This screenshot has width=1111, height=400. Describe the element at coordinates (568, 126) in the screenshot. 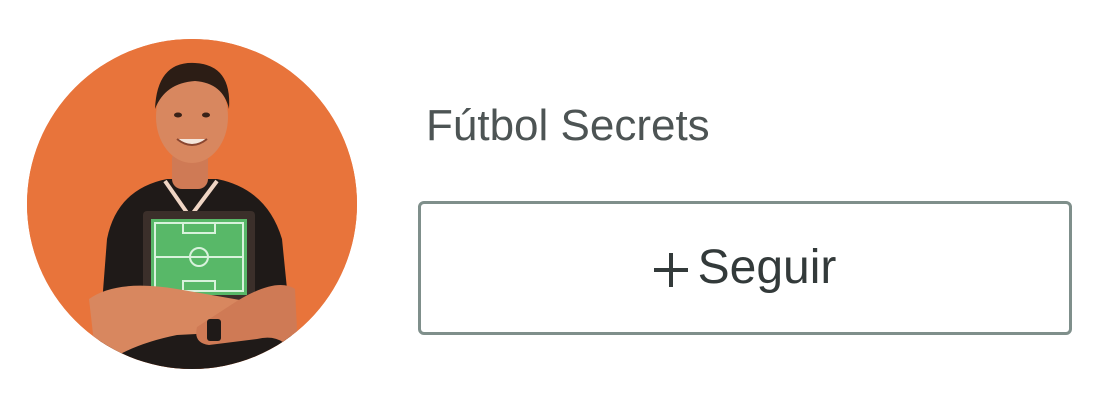

I see `author-name: Fútbol Secrets` at that location.